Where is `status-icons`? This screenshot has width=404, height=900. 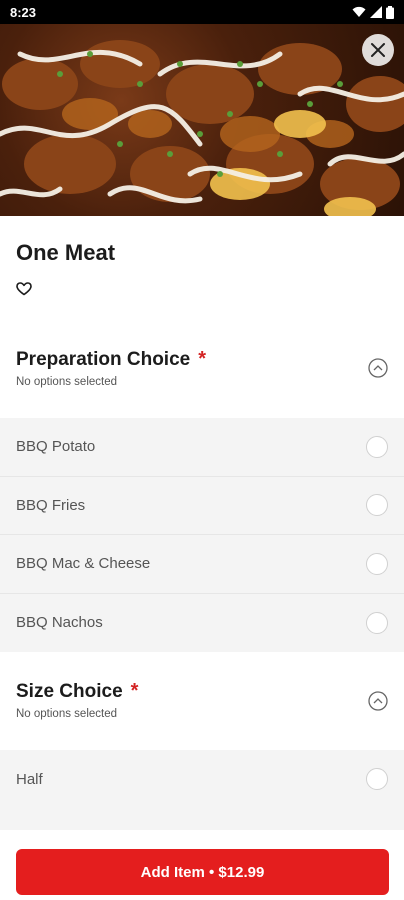
status-icons is located at coordinates (373, 12).